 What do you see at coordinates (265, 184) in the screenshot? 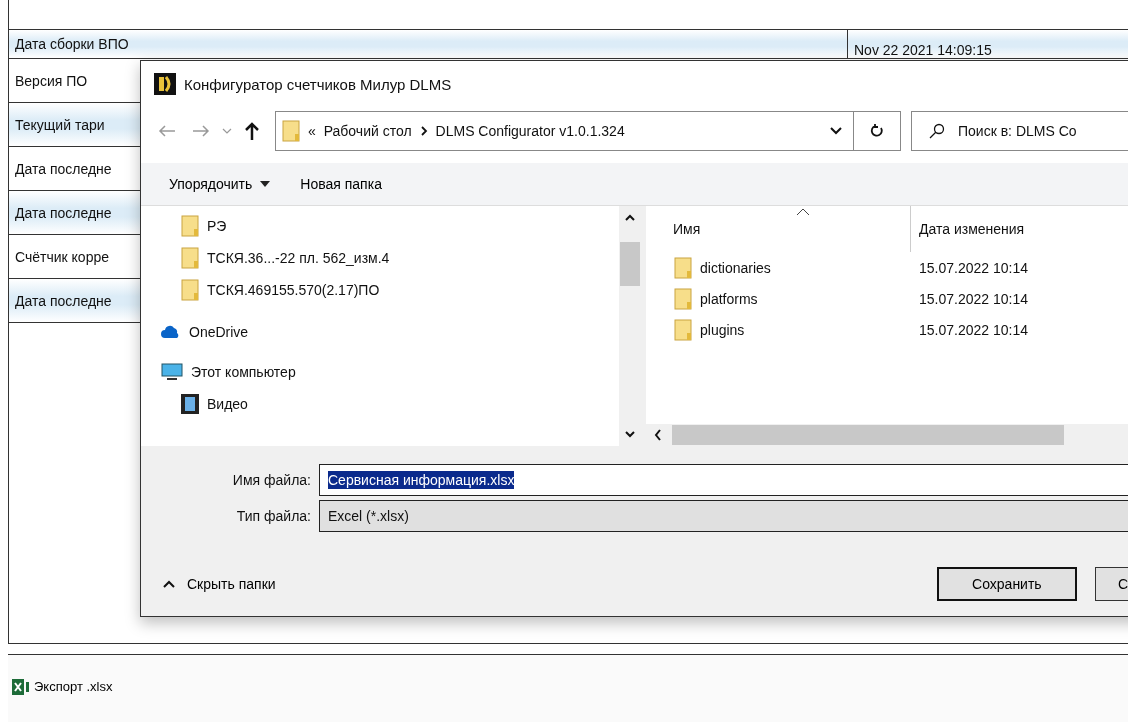
I see `caret-icon` at bounding box center [265, 184].